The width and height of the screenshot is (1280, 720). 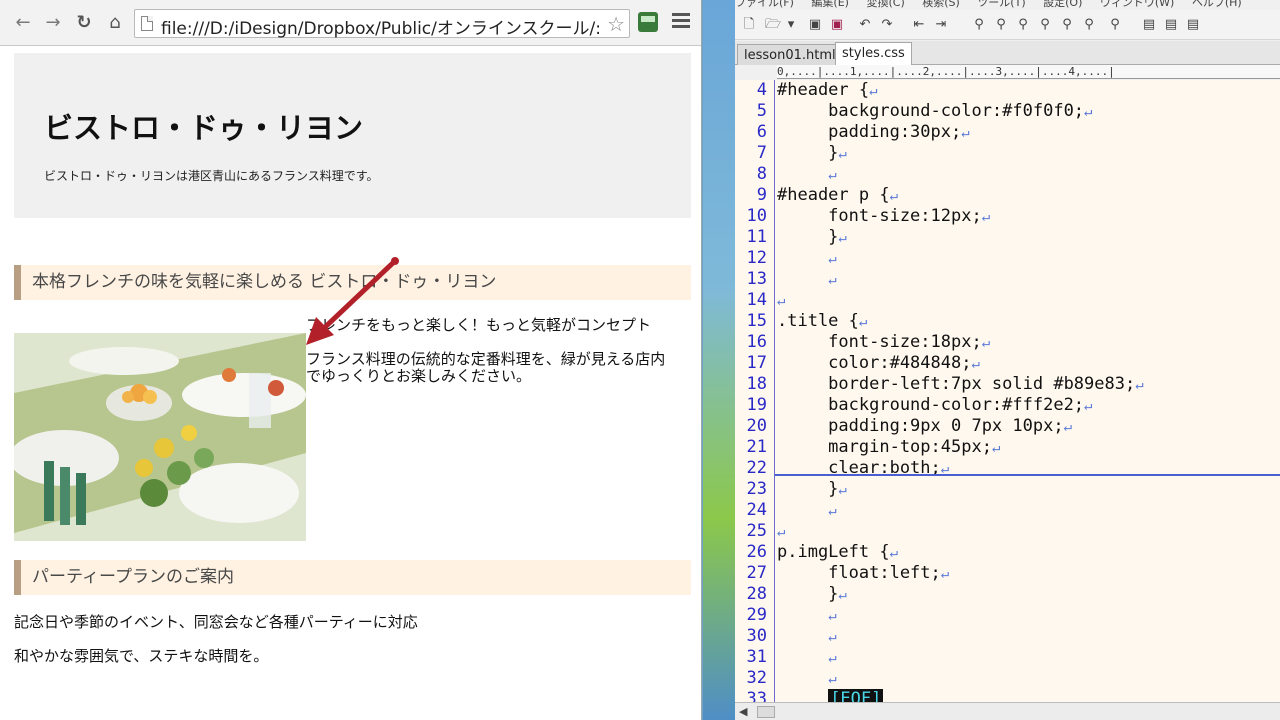 What do you see at coordinates (837, 25) in the screenshot?
I see `save-all-icon: ▣` at bounding box center [837, 25].